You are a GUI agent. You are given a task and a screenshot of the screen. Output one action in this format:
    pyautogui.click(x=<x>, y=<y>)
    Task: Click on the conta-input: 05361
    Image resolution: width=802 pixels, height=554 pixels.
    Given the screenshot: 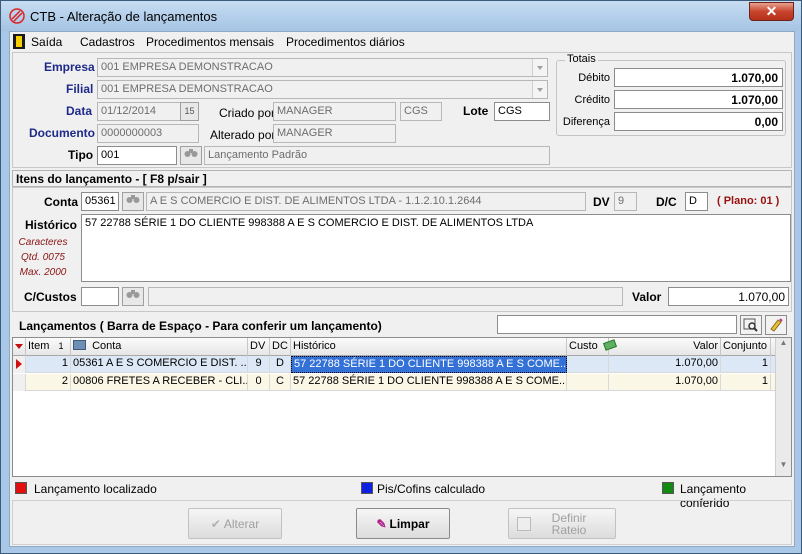 What is the action you would take?
    pyautogui.click(x=100, y=201)
    